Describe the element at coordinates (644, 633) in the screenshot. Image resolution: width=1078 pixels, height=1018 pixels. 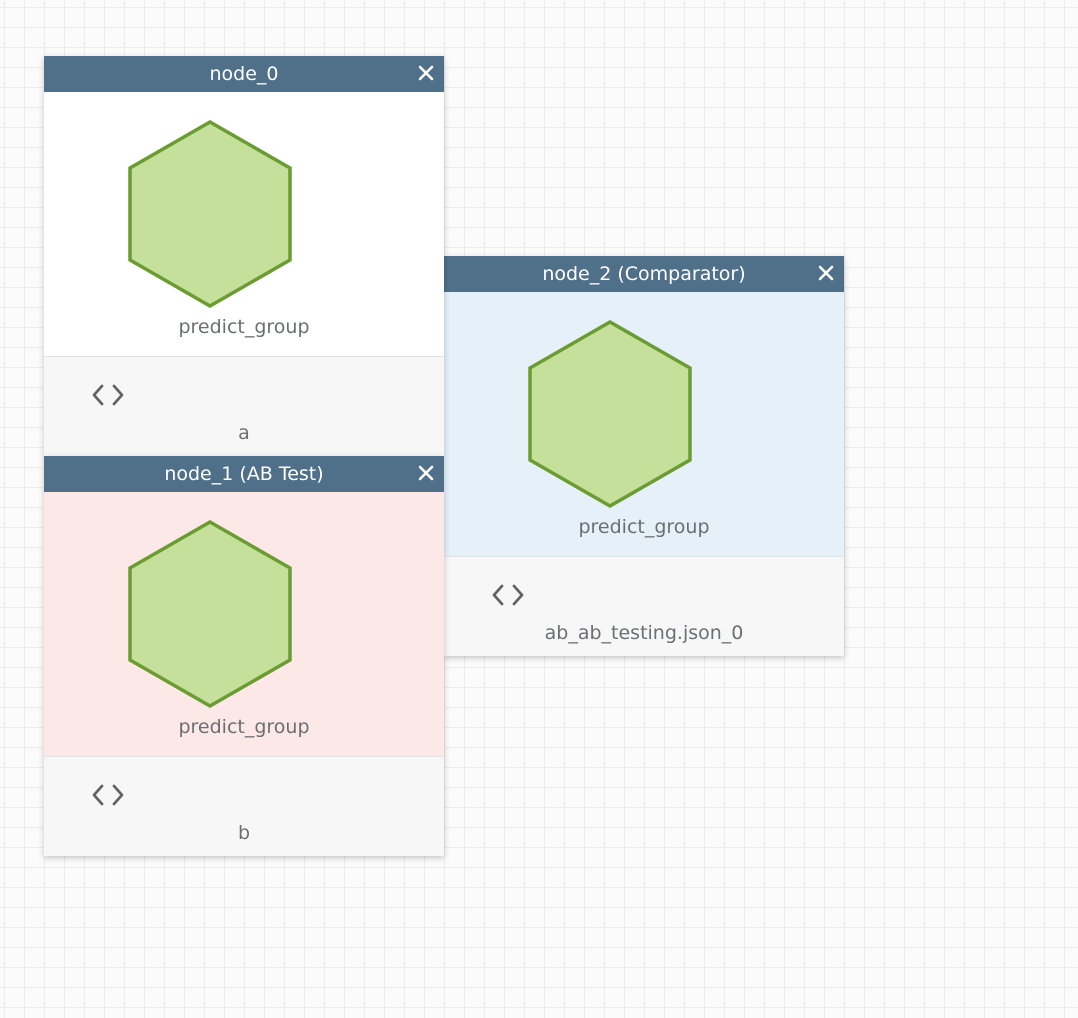
I see `node-footer-label: ab_ab_testing.json_0` at that location.